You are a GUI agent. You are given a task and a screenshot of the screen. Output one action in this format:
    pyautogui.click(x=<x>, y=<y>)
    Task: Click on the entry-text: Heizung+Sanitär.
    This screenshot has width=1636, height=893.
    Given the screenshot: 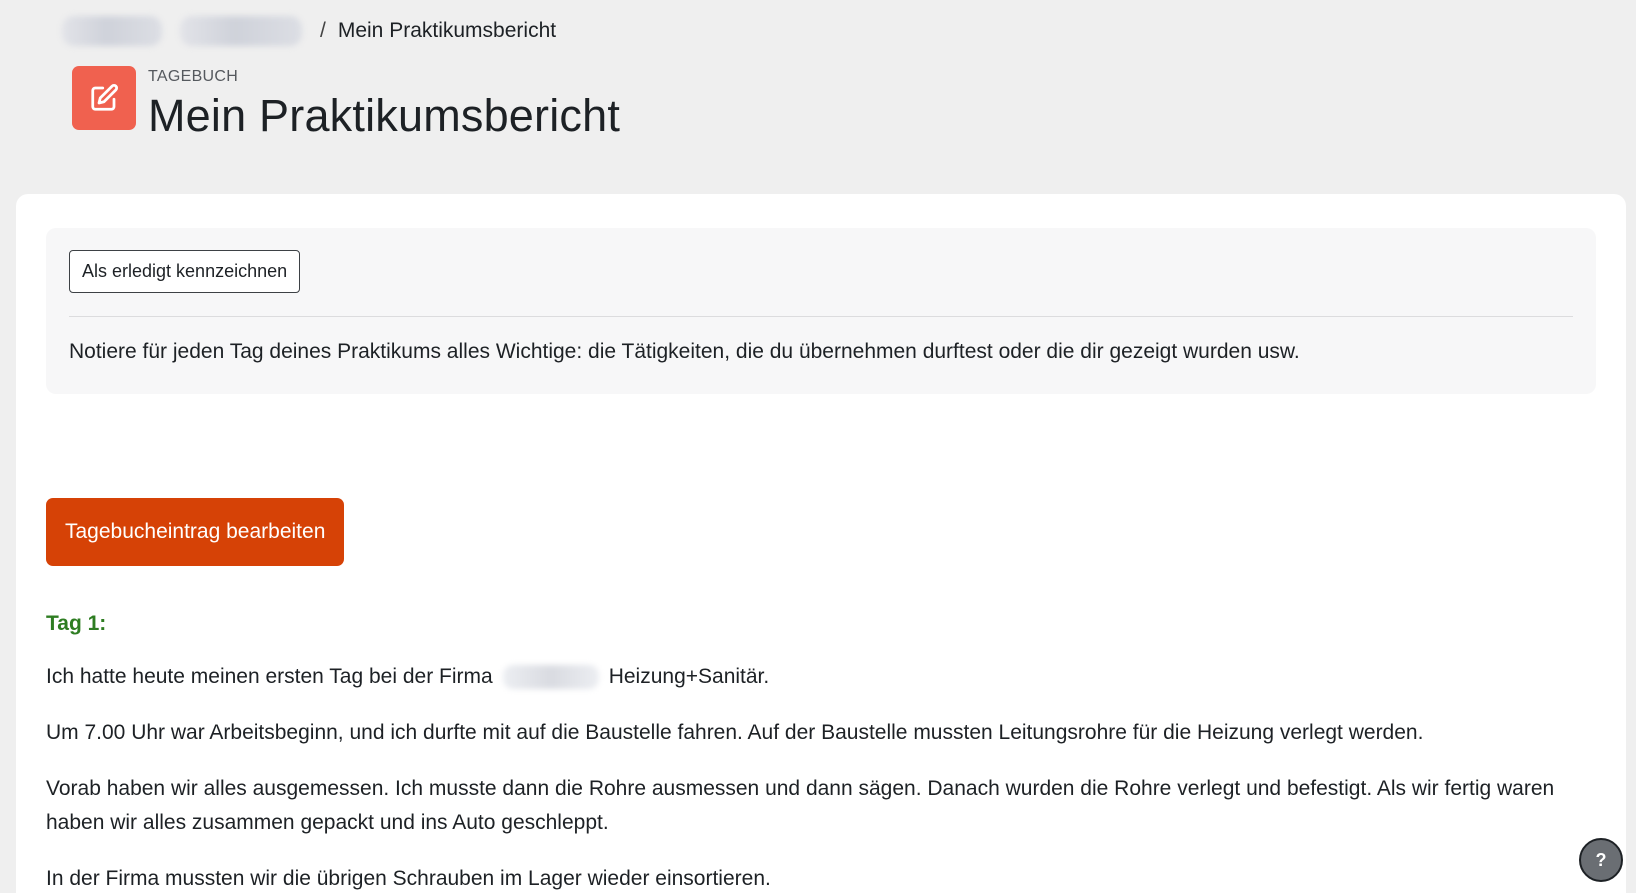 What is the action you would take?
    pyautogui.click(x=689, y=676)
    